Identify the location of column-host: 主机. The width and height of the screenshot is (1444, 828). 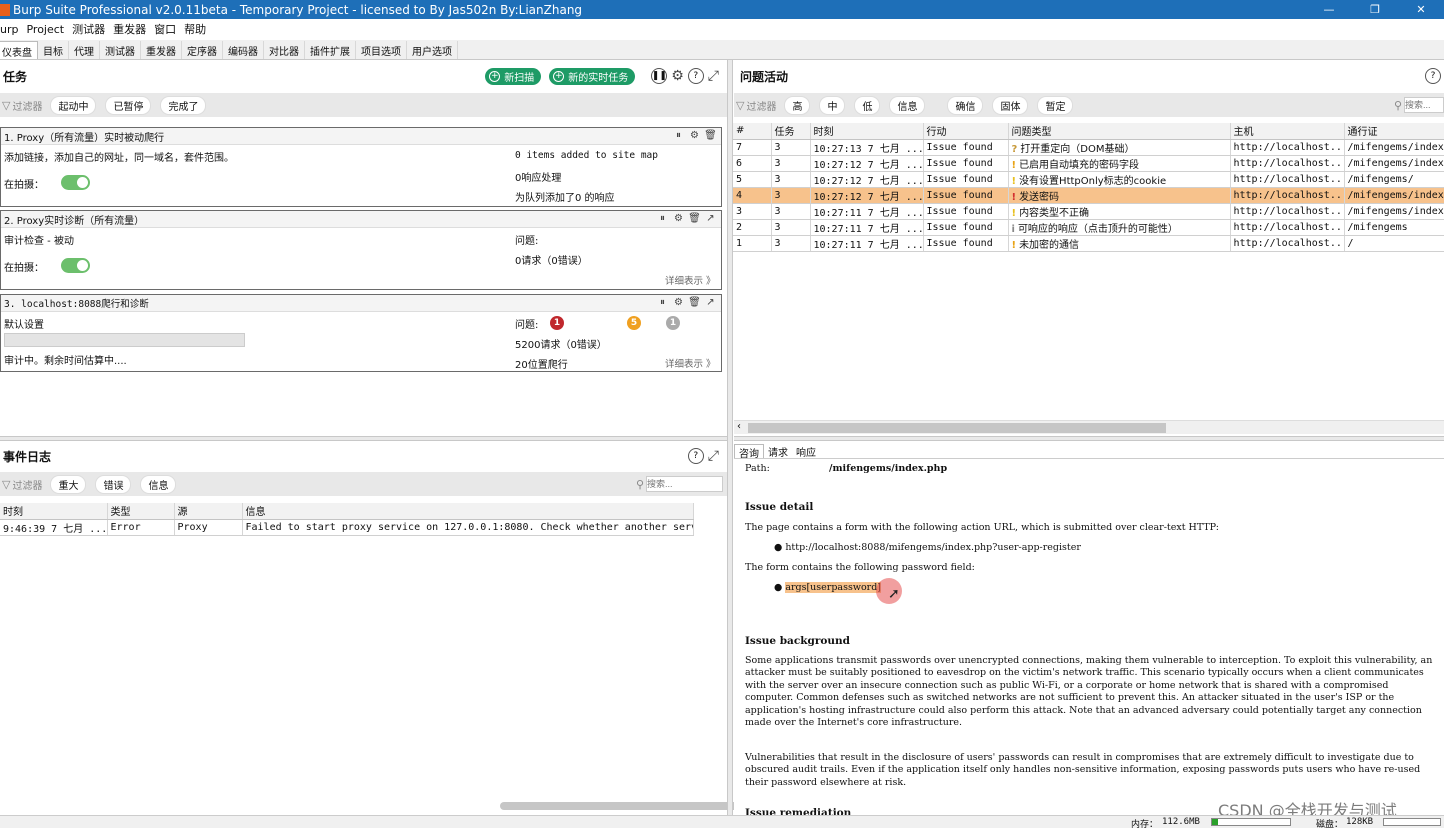
(1287, 131).